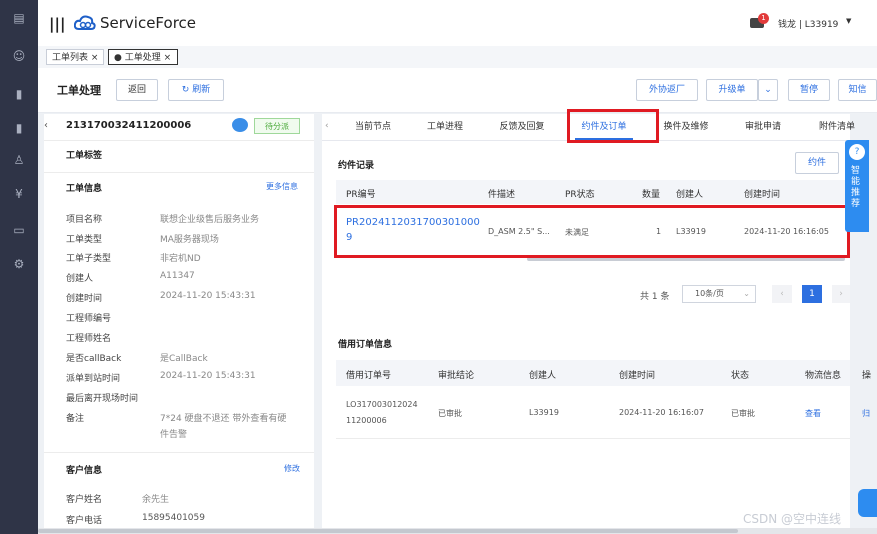  Describe the element at coordinates (365, 345) in the screenshot. I see `borrow-order-heading: 借用订单信息` at that location.